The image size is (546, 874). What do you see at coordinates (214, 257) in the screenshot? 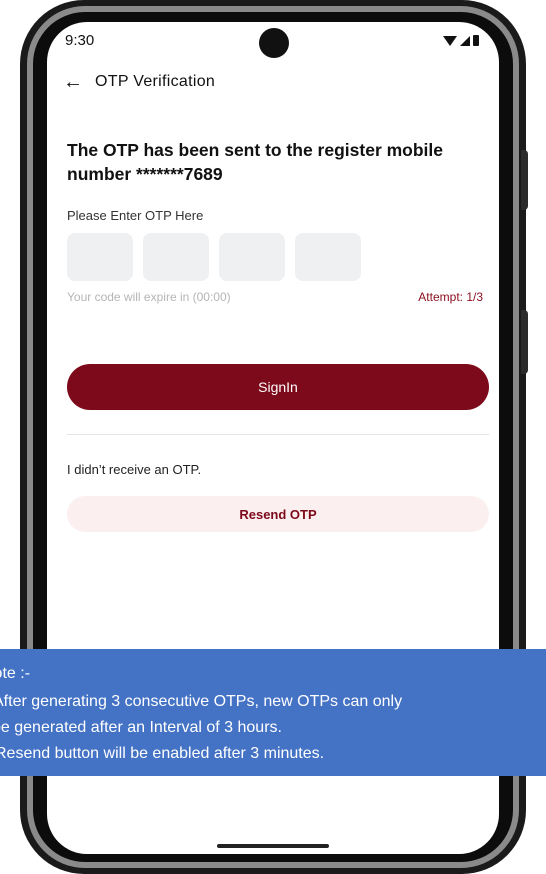
I see `otp-input-group` at bounding box center [214, 257].